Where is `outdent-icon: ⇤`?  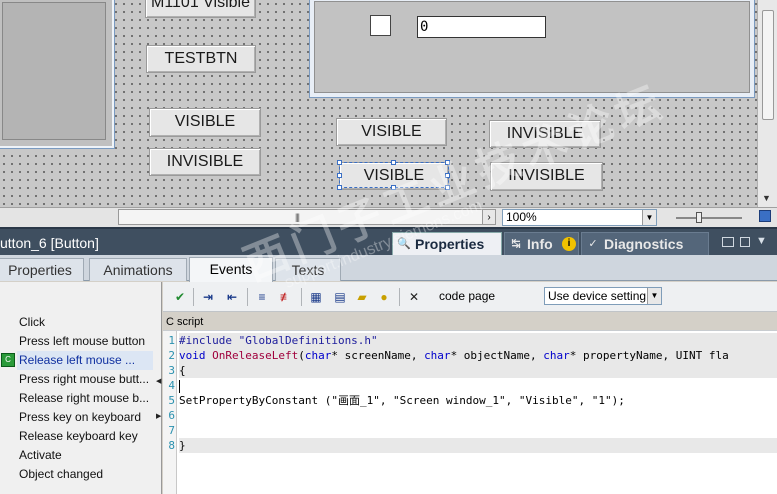 outdent-icon: ⇤ is located at coordinates (232, 297).